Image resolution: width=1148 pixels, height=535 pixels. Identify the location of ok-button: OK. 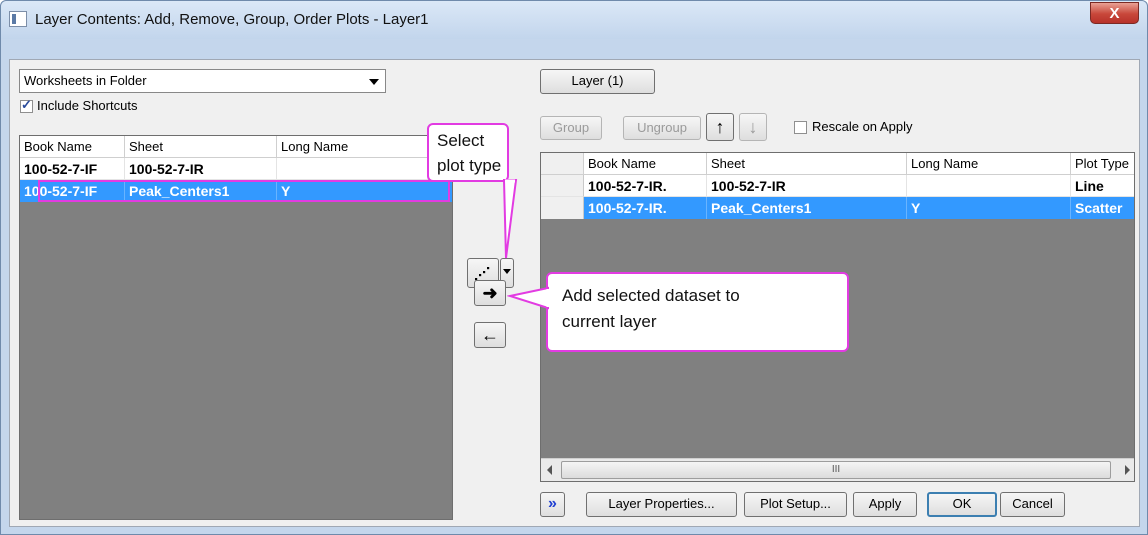
(962, 504).